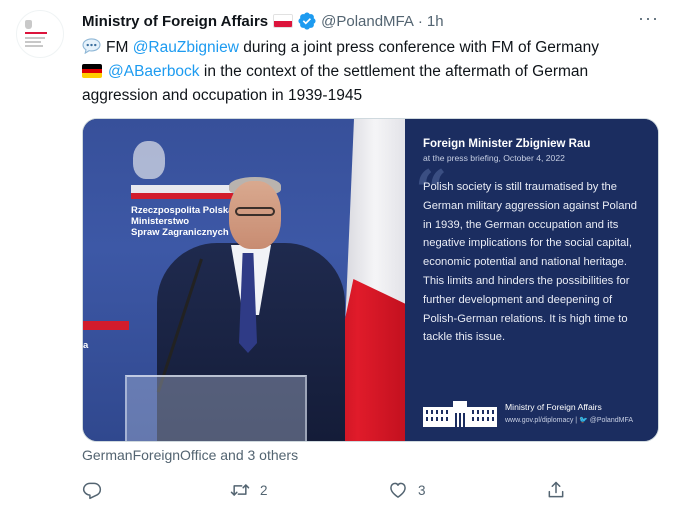  Describe the element at coordinates (283, 21) in the screenshot. I see `poland-flag-icon` at that location.